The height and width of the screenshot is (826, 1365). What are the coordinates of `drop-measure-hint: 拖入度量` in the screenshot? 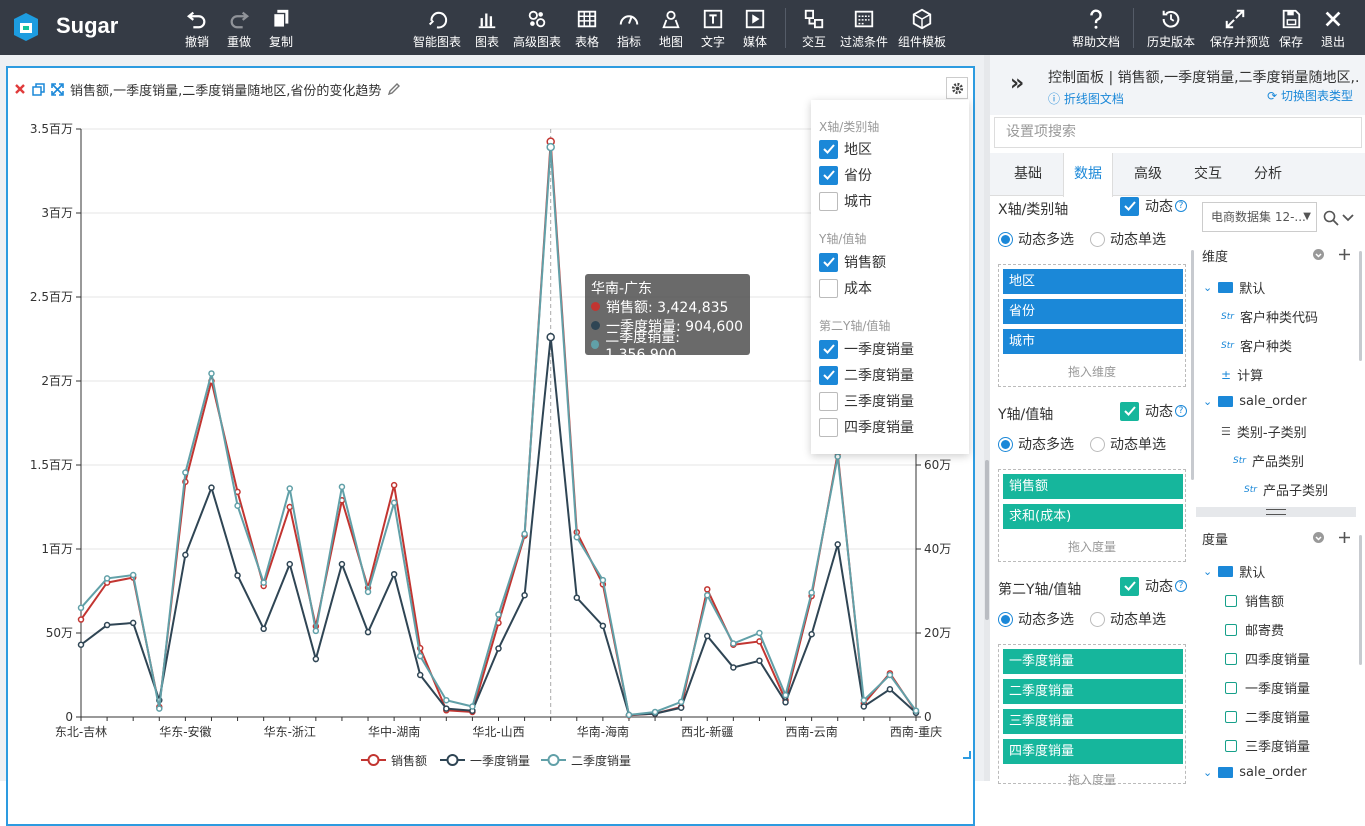 It's located at (1091, 780).